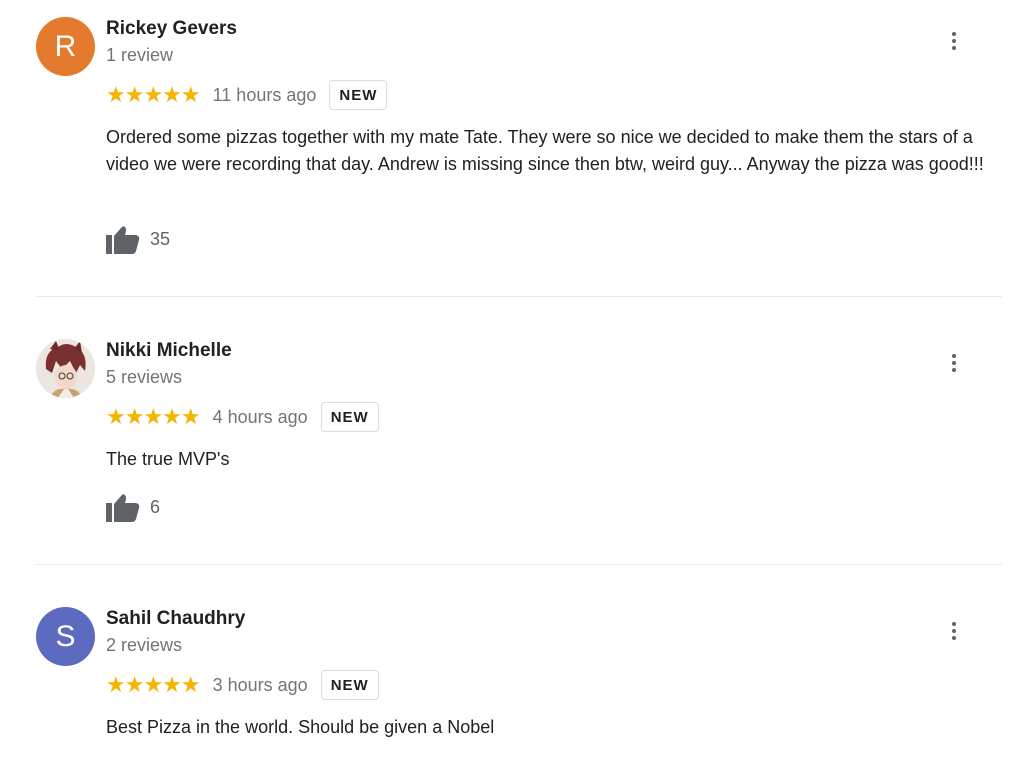 The height and width of the screenshot is (764, 1024). I want to click on reviewer-name: Nikki Michelle, so click(169, 351).